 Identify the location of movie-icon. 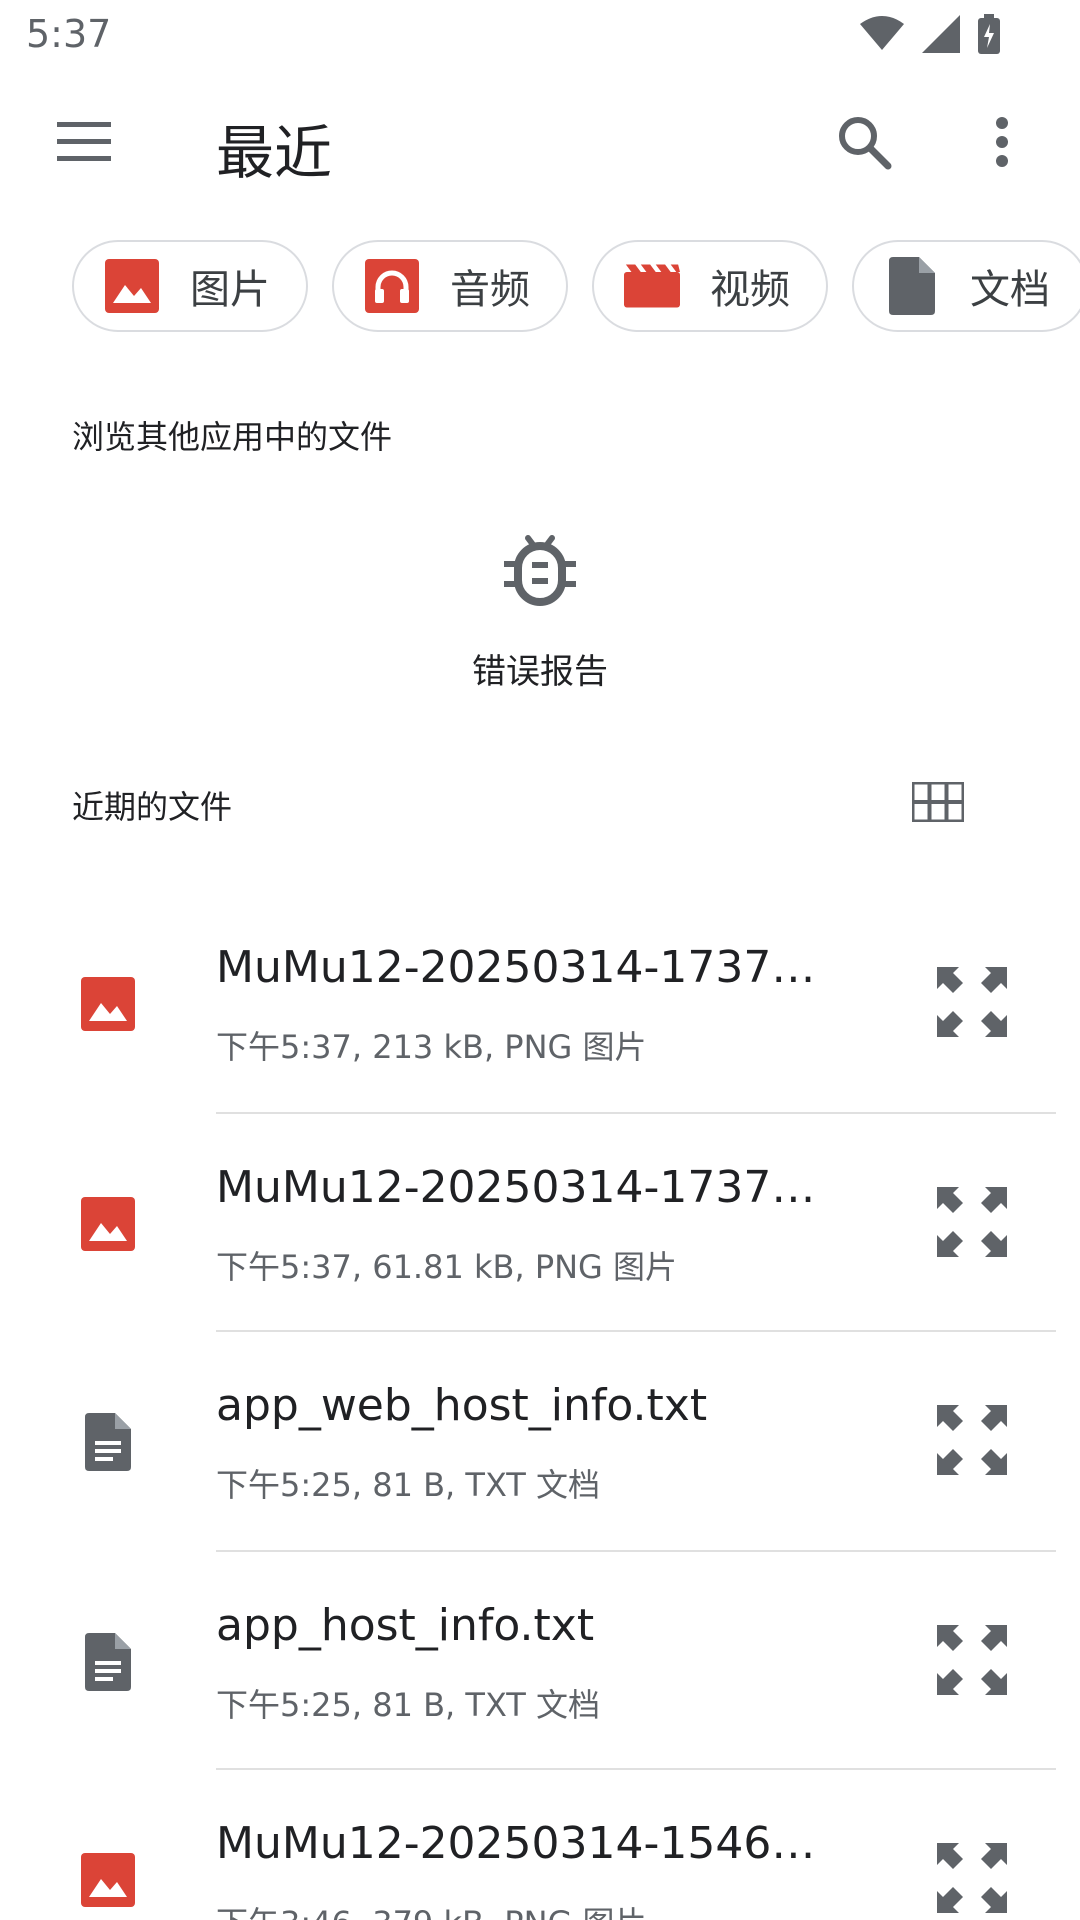
(652, 286).